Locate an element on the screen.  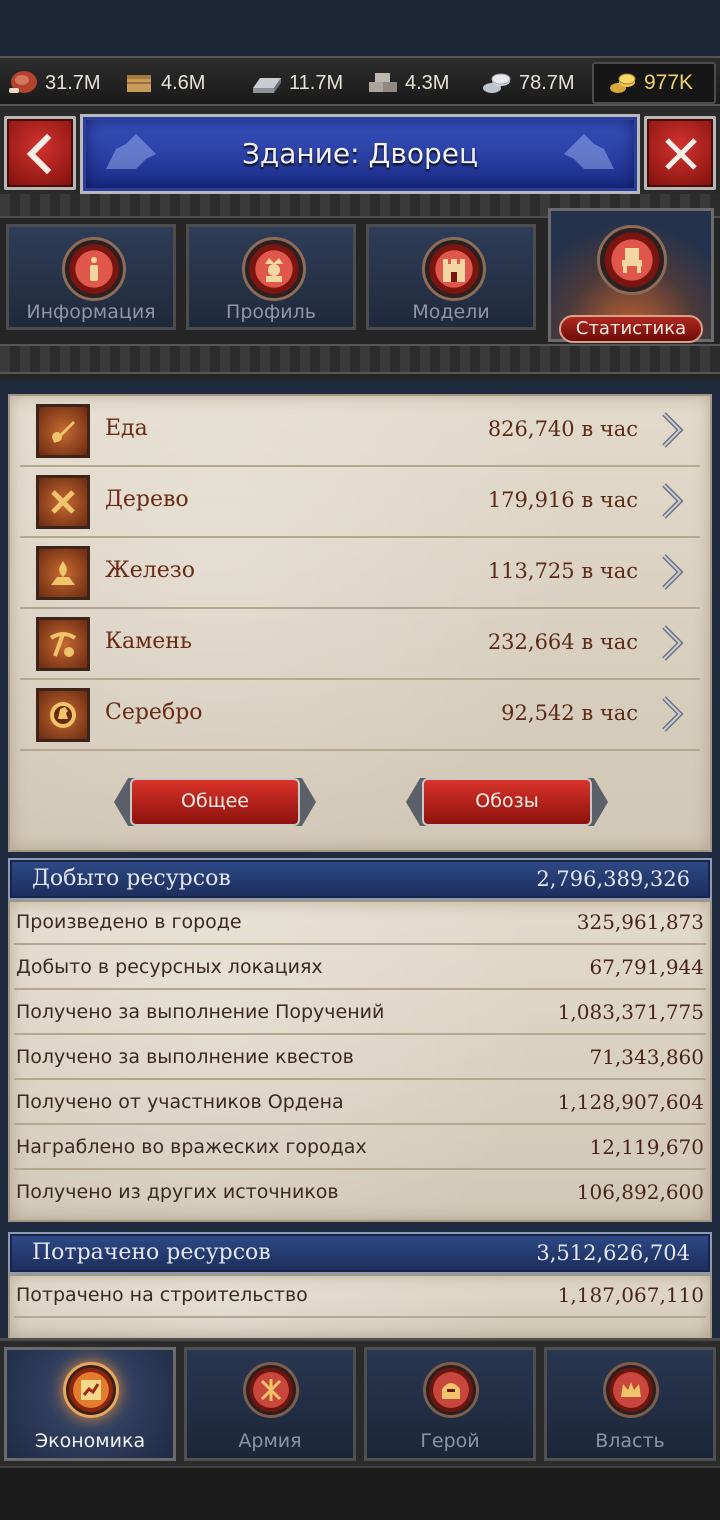
general-button: Общее is located at coordinates (215, 802).